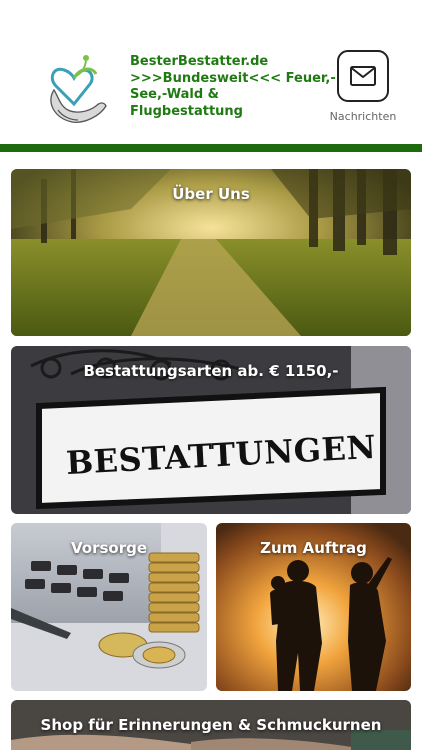 Image resolution: width=422 pixels, height=750 pixels. What do you see at coordinates (186, 111) in the screenshot?
I see `title-line-4: Flugbestattung` at bounding box center [186, 111].